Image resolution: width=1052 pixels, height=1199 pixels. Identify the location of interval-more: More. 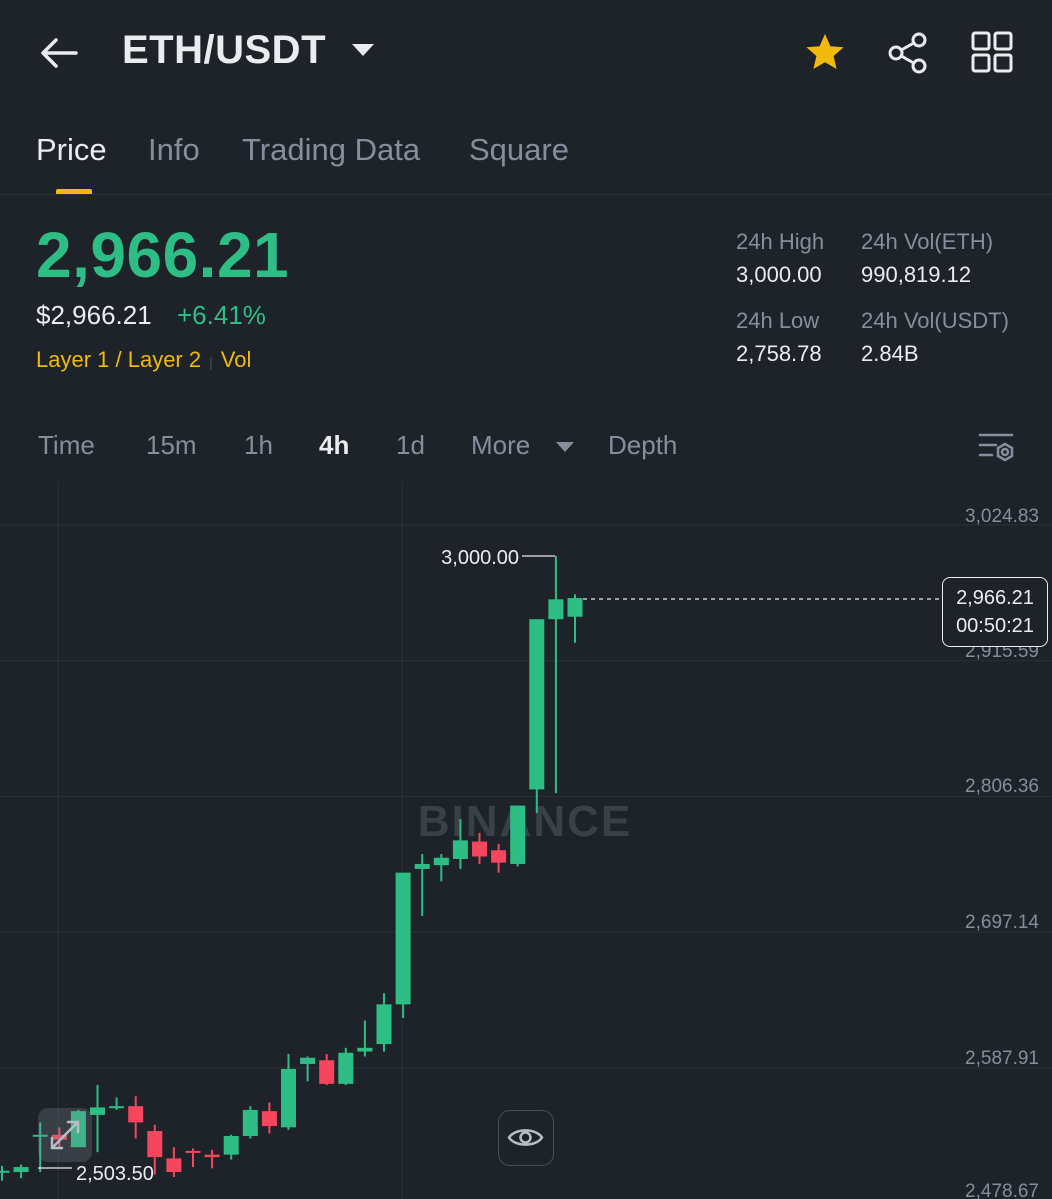
(500, 445).